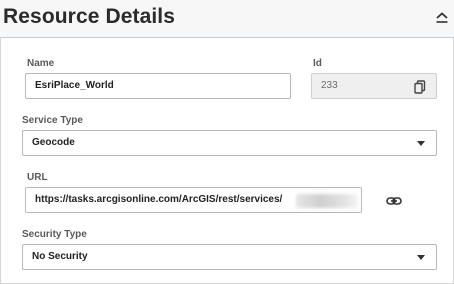 Image resolution: width=454 pixels, height=284 pixels. I want to click on redacted-url-segment, so click(327, 201).